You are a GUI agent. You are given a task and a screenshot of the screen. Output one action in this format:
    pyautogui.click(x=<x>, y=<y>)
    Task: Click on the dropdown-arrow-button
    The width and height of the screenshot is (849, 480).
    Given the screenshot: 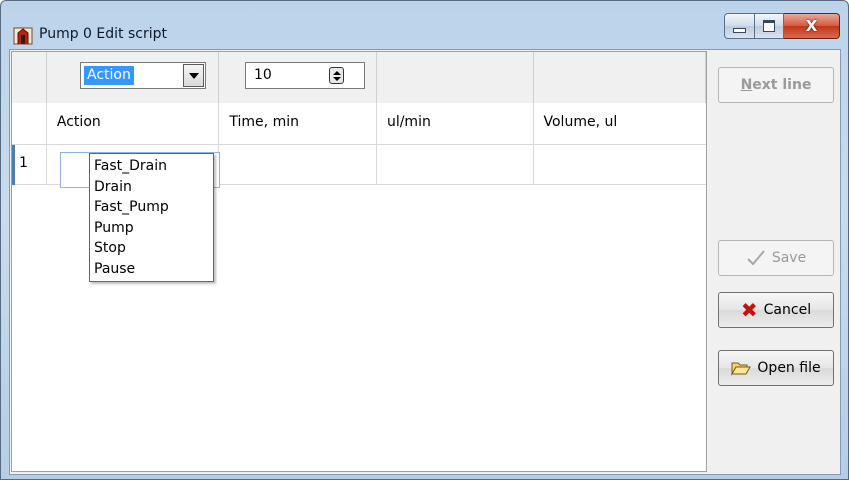 What is the action you would take?
    pyautogui.click(x=193, y=75)
    